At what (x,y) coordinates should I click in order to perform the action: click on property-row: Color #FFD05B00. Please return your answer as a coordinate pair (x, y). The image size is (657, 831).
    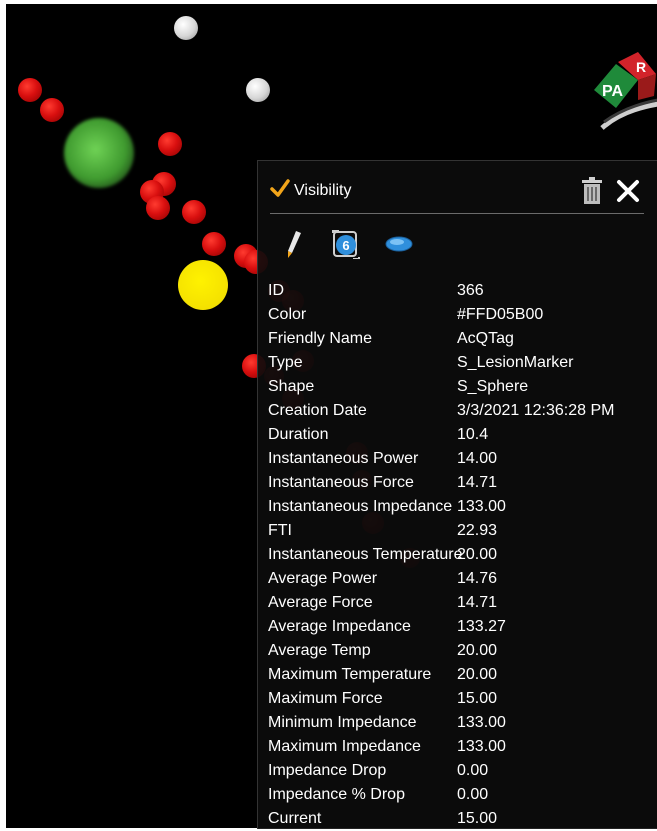
    Looking at the image, I should click on (458, 315).